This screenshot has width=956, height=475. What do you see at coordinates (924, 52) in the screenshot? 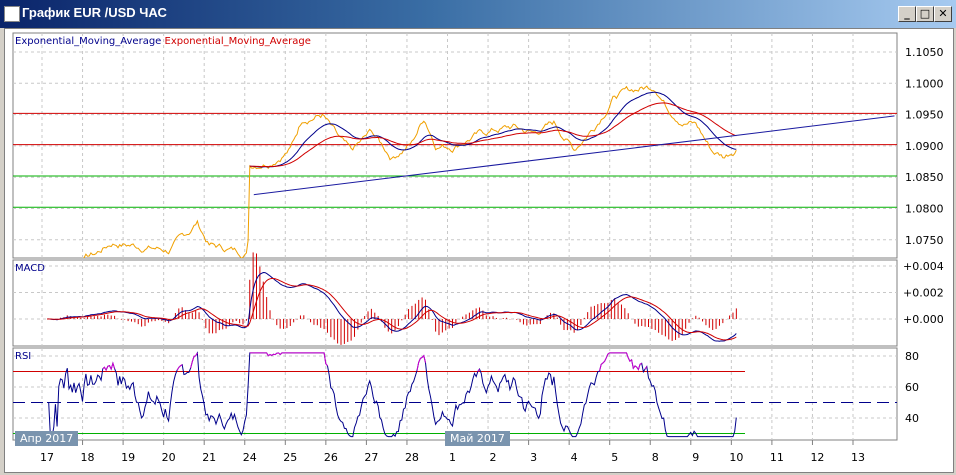
I see `price-tick-label: 1.1050` at bounding box center [924, 52].